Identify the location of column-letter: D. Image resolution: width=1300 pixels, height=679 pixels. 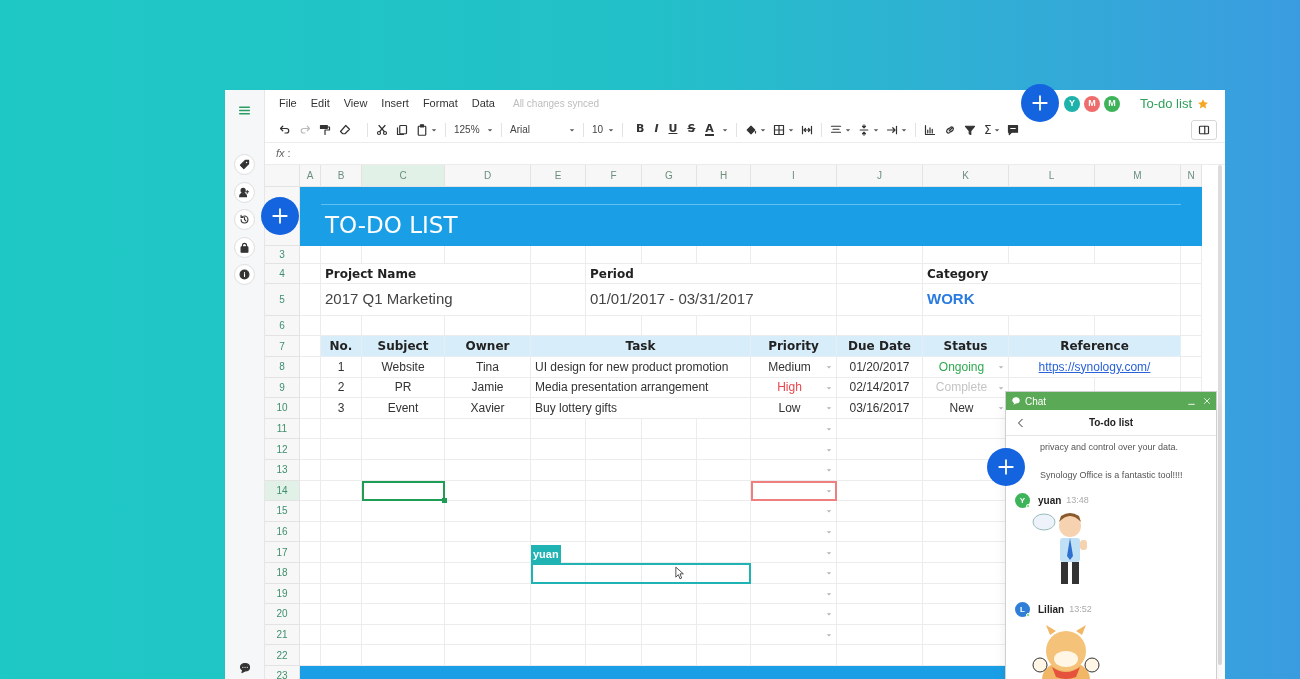
(488, 176).